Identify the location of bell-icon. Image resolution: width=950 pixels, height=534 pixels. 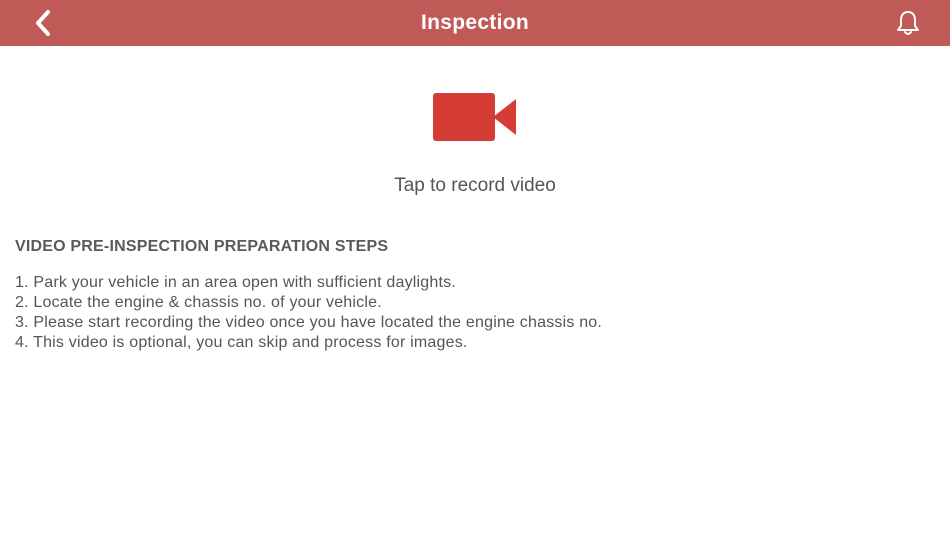
(908, 23).